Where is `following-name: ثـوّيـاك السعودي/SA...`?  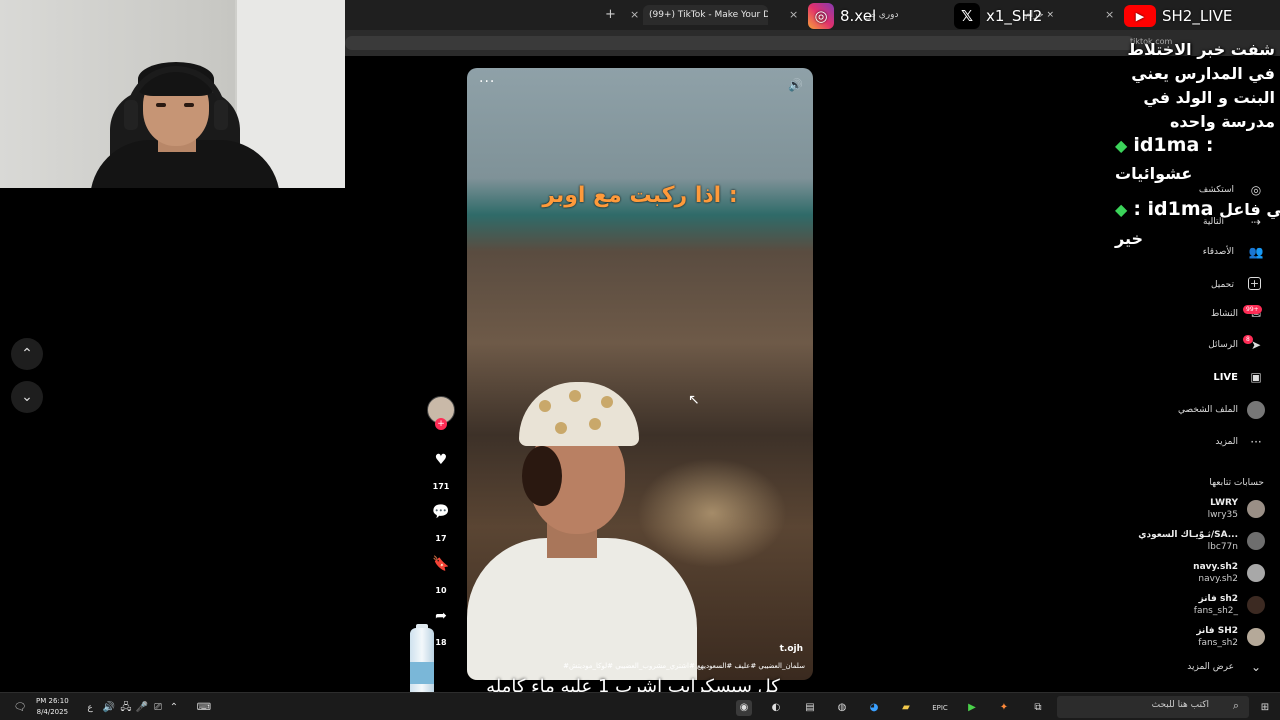
following-name: ثـوّيـاك السعودي/SA... is located at coordinates (1188, 535).